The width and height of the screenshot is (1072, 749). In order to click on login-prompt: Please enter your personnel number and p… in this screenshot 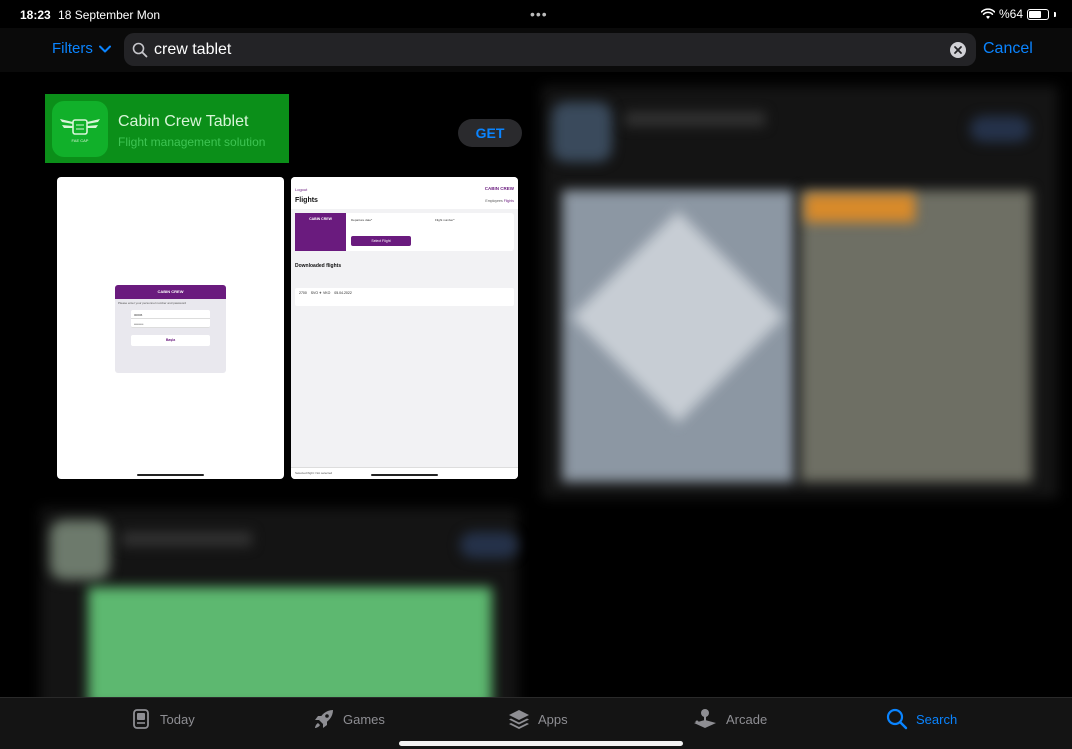, I will do `click(152, 303)`.